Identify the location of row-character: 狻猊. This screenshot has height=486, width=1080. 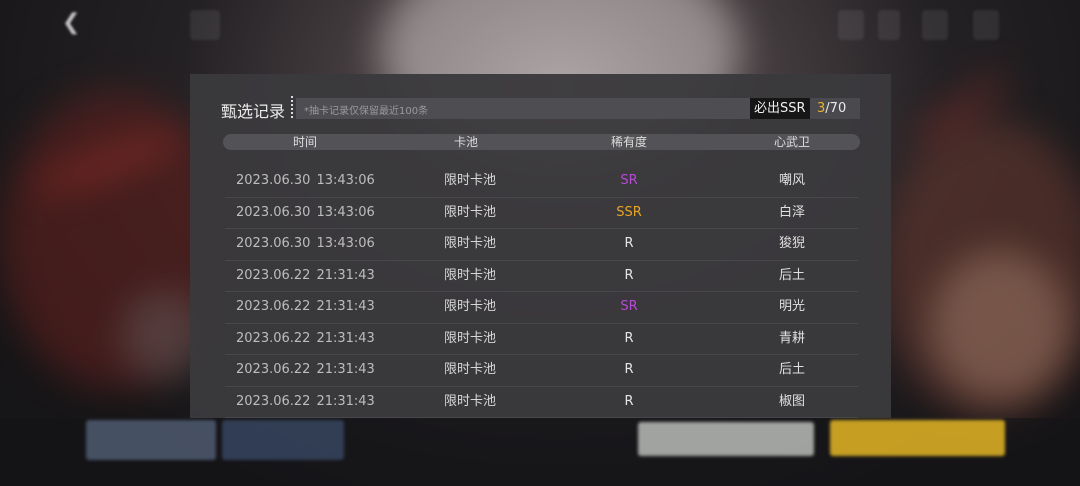
(792, 243).